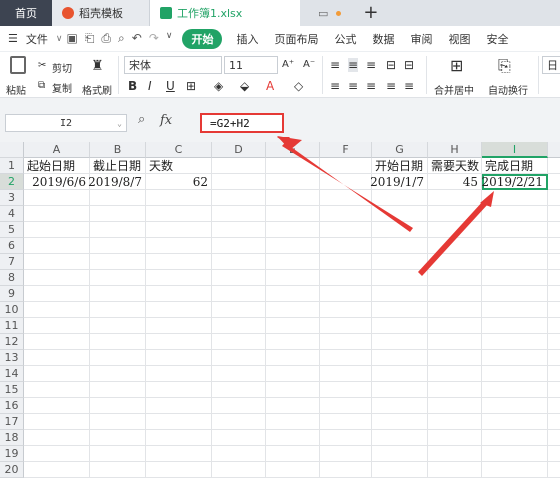  I want to click on align-middle-icon: ≡, so click(353, 65).